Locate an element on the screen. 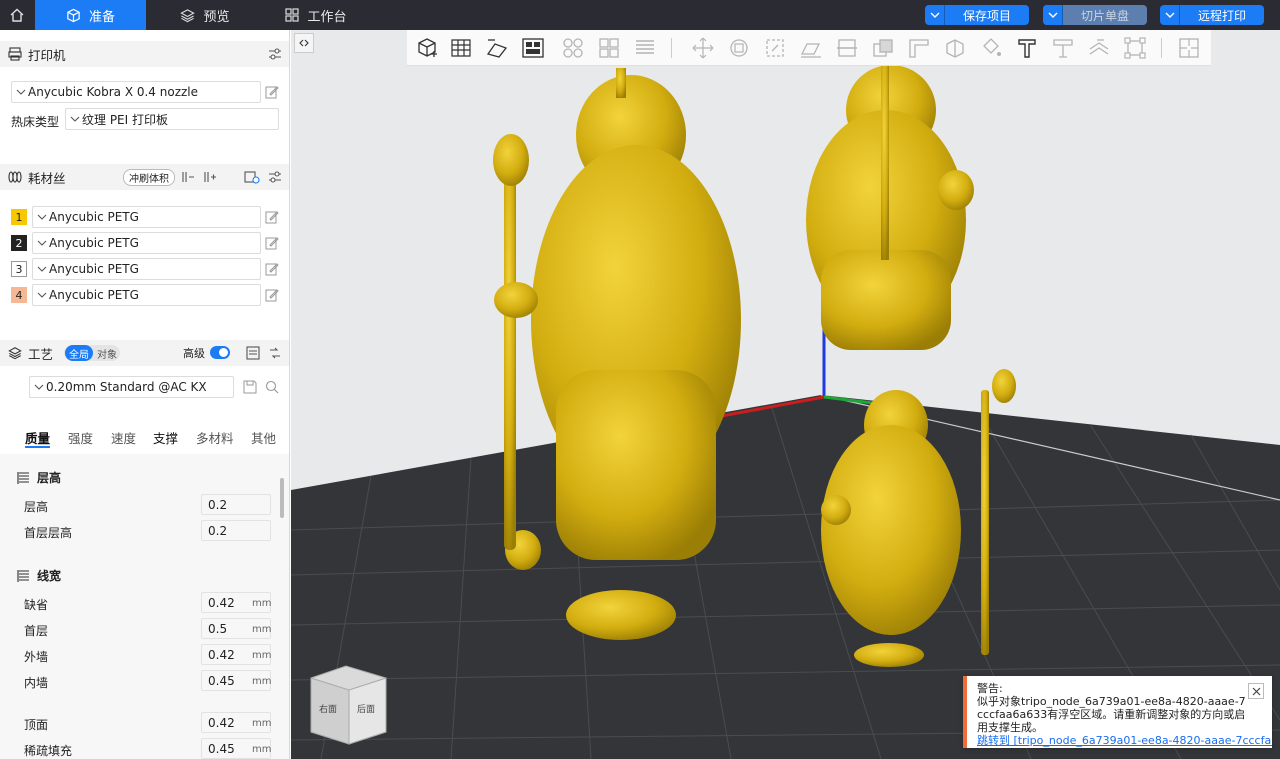 The height and width of the screenshot is (759, 1280). add-object-button is located at coordinates (427, 48).